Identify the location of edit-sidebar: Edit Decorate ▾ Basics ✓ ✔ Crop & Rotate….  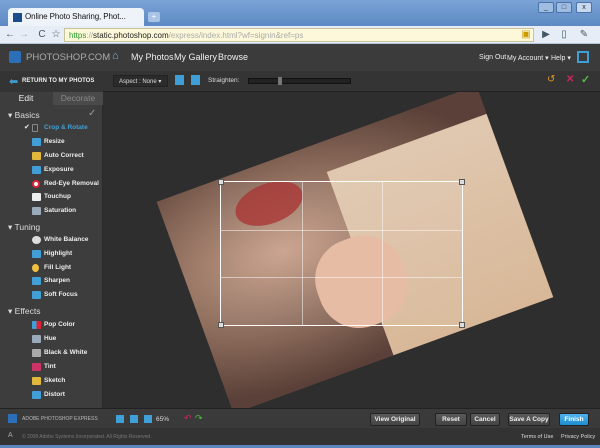
(51, 250).